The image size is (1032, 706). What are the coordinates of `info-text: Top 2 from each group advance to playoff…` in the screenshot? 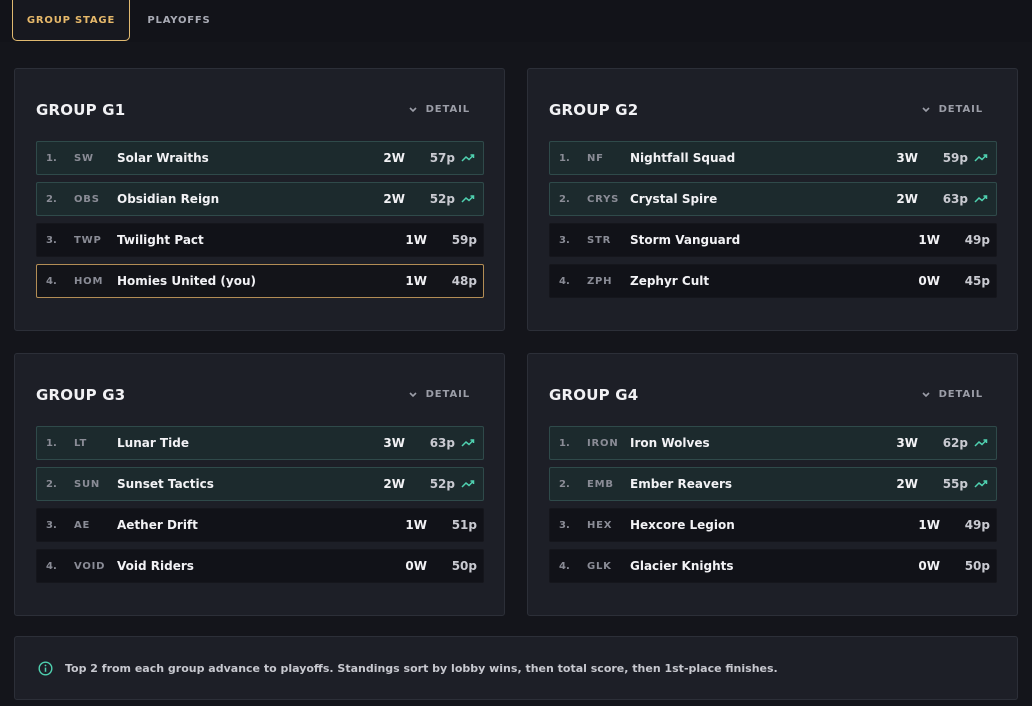 It's located at (421, 668).